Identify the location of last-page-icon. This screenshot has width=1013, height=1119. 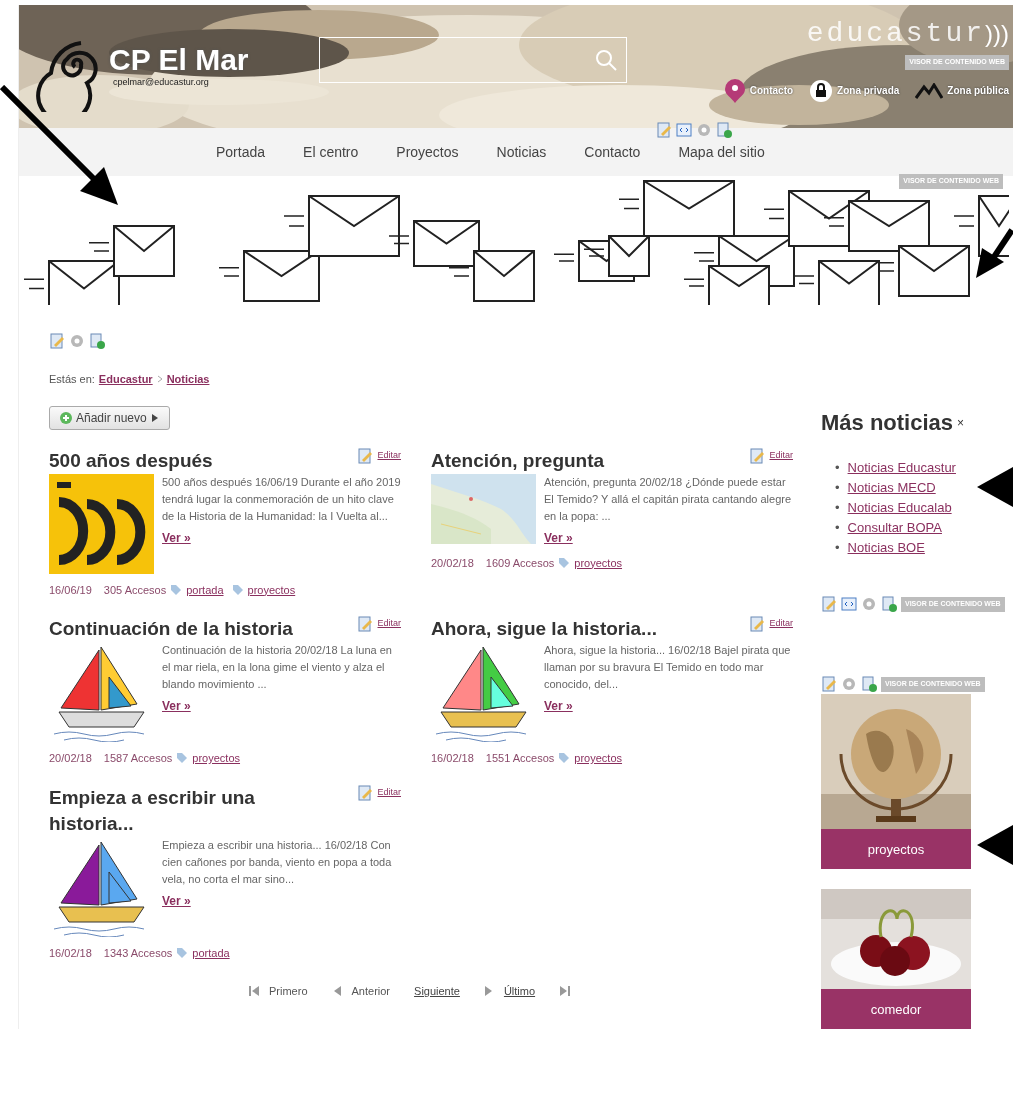
(565, 991).